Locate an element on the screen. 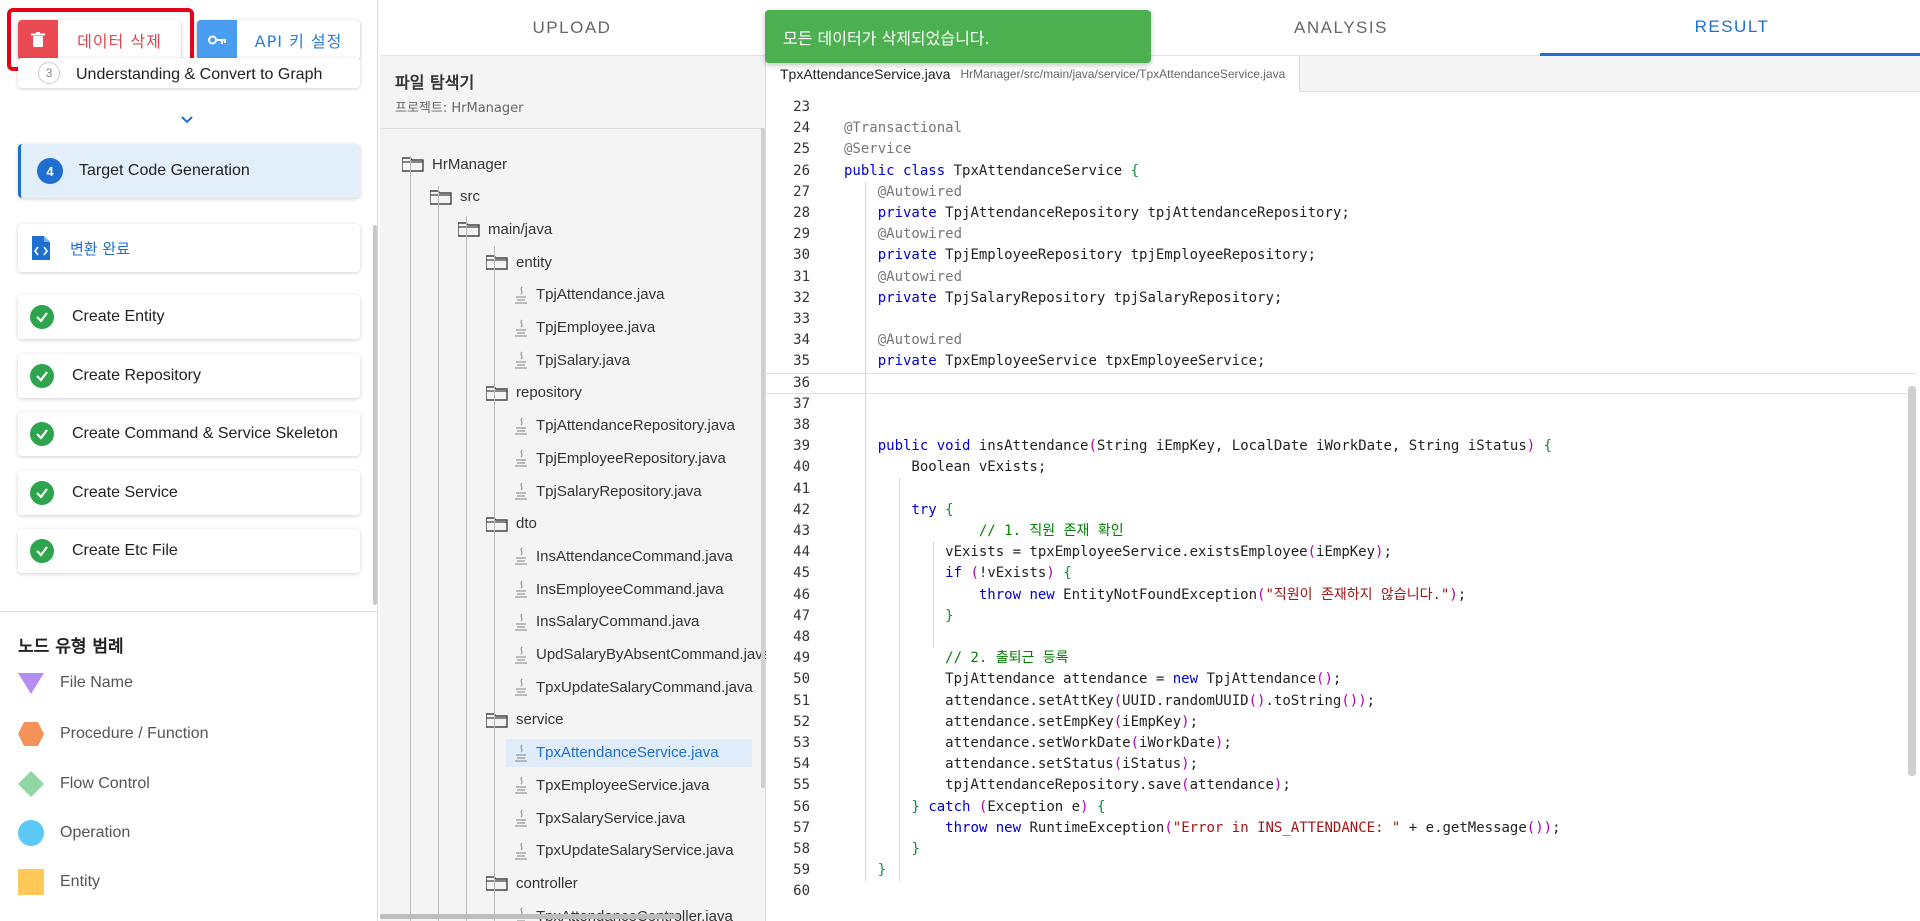  tree-scrollbar is located at coordinates (763, 458).